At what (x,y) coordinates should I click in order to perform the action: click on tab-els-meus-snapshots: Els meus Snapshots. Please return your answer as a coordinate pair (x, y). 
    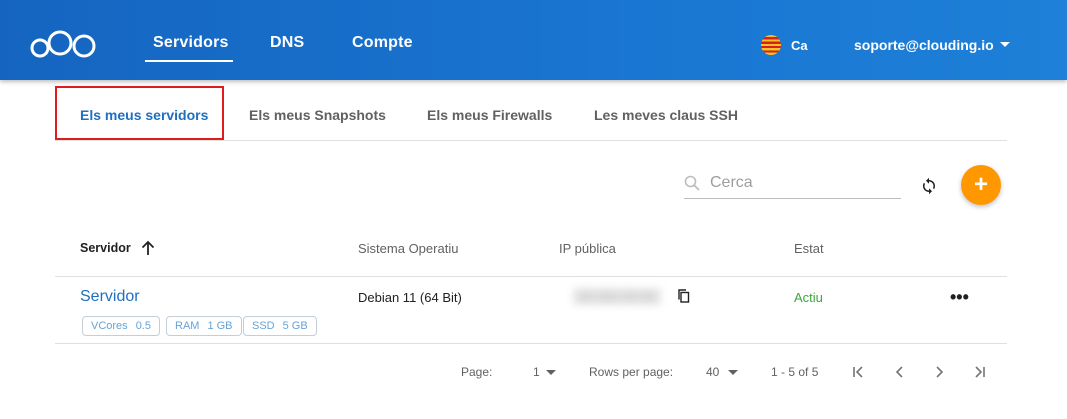
    Looking at the image, I should click on (317, 115).